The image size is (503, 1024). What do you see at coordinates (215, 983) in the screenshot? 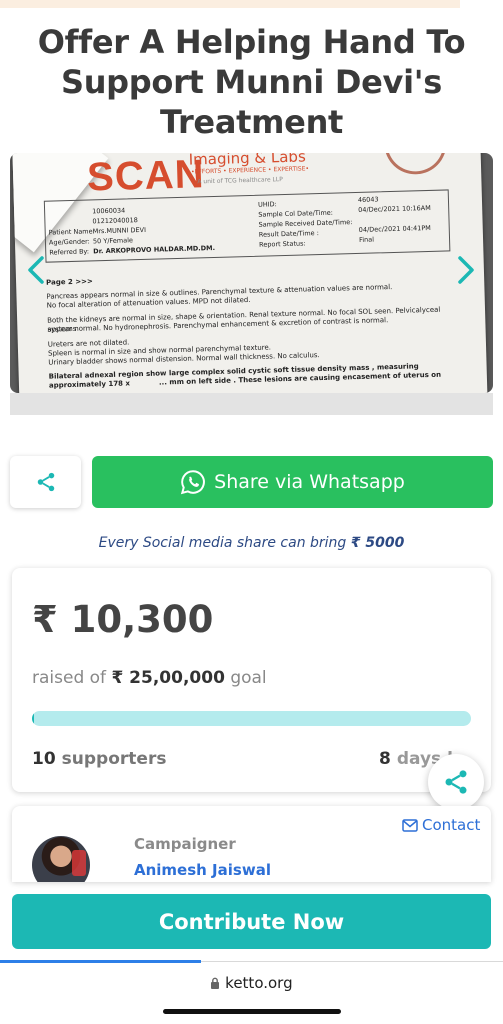
I see `lock-icon` at bounding box center [215, 983].